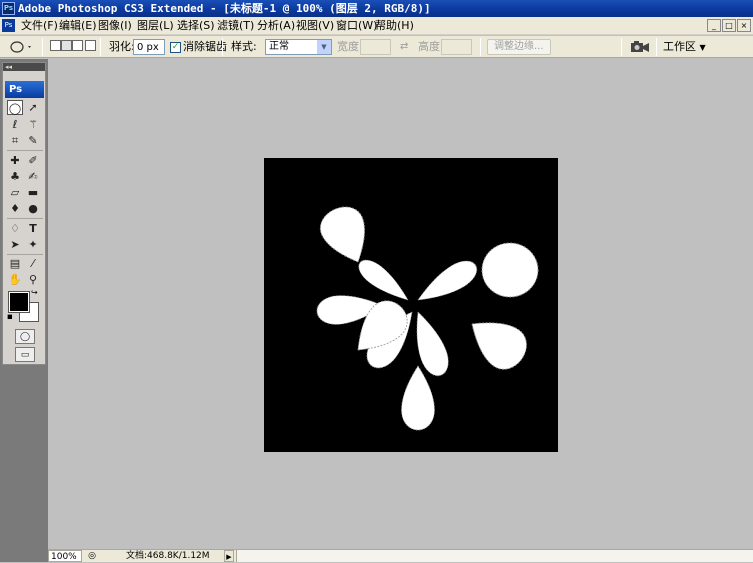 This screenshot has height=563, width=753. I want to click on style-value: 正常, so click(279, 46).